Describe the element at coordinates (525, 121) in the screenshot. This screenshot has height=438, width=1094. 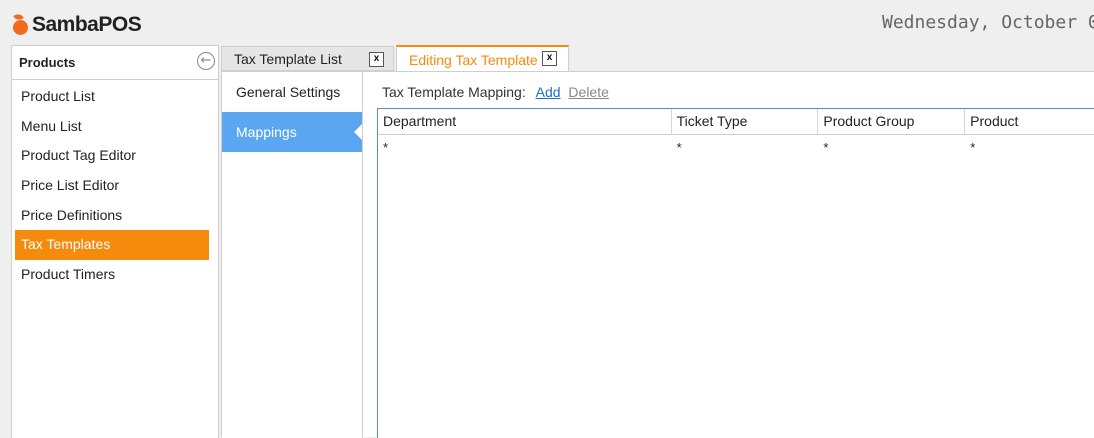
I see `column-header-department: Department` at that location.